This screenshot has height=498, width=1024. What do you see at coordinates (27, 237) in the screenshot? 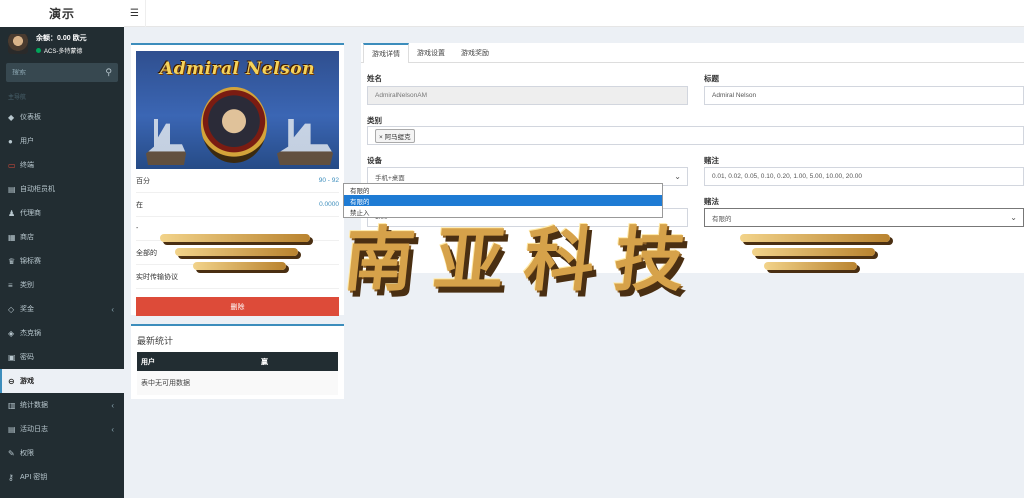
I see `sidebar-item-label: 商店` at bounding box center [27, 237].